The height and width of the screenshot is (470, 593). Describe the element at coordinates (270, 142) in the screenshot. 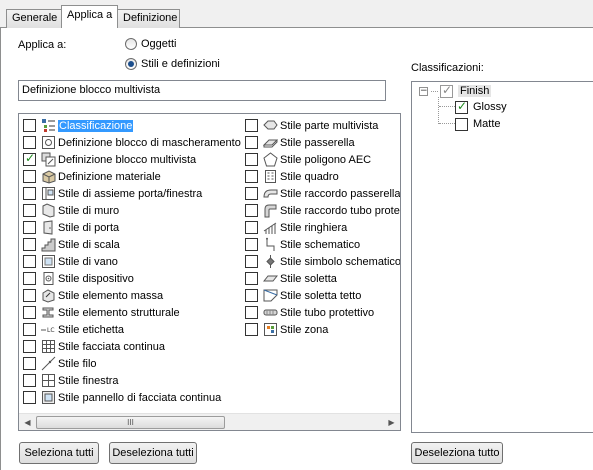

I see `cable-tray-icon` at that location.